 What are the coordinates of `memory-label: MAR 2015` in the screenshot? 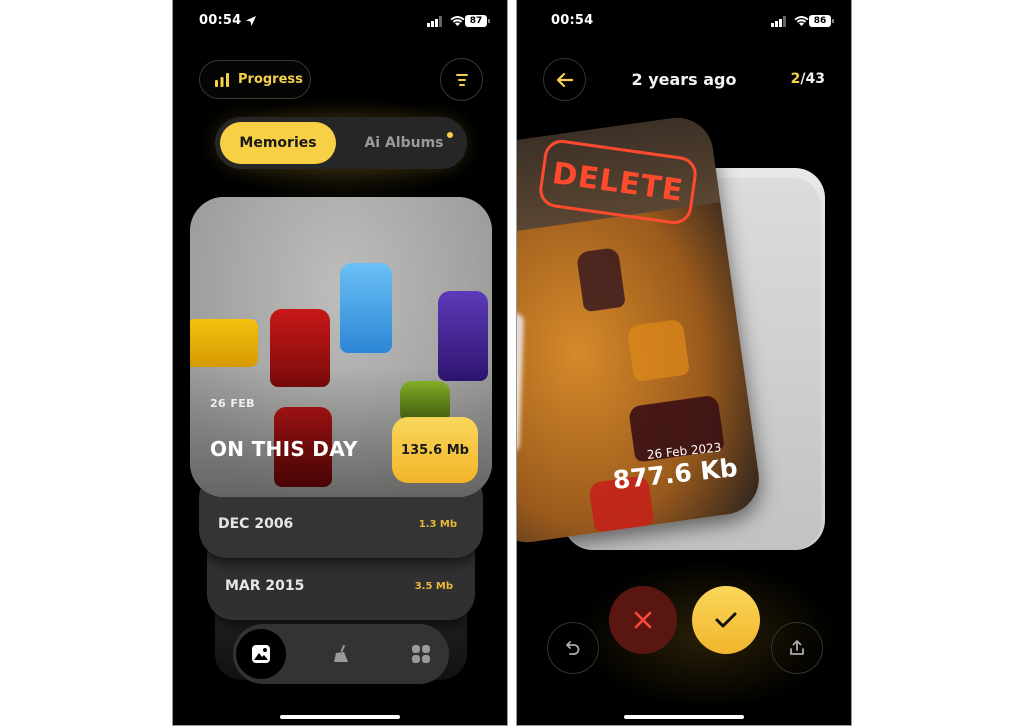 It's located at (265, 586).